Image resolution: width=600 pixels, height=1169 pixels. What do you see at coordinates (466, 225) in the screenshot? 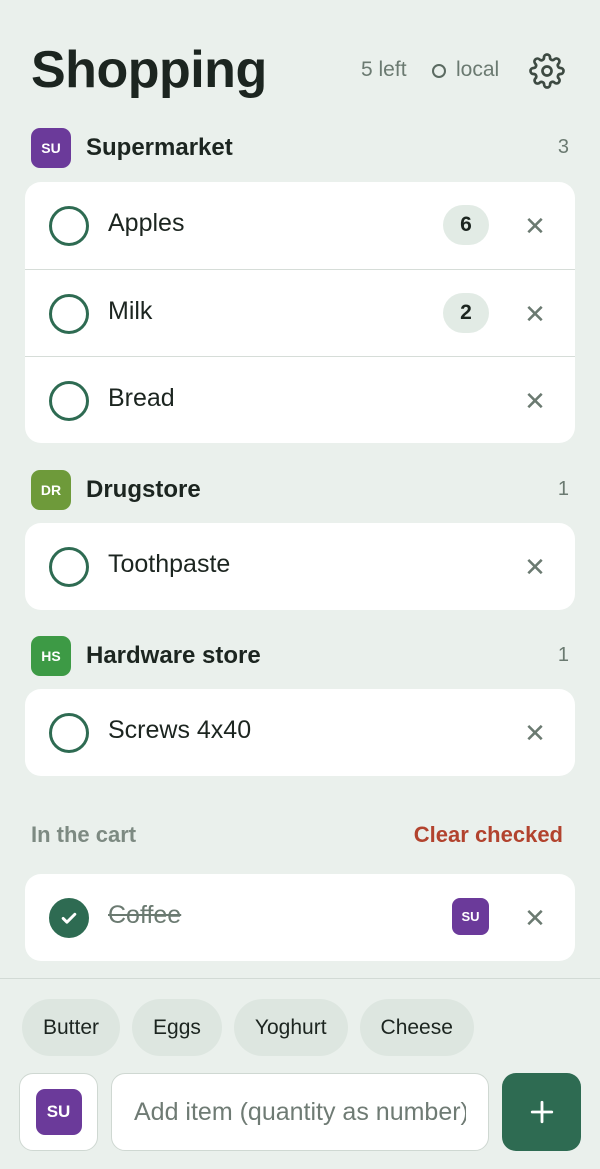
I see `quantity-badge: 6` at bounding box center [466, 225].